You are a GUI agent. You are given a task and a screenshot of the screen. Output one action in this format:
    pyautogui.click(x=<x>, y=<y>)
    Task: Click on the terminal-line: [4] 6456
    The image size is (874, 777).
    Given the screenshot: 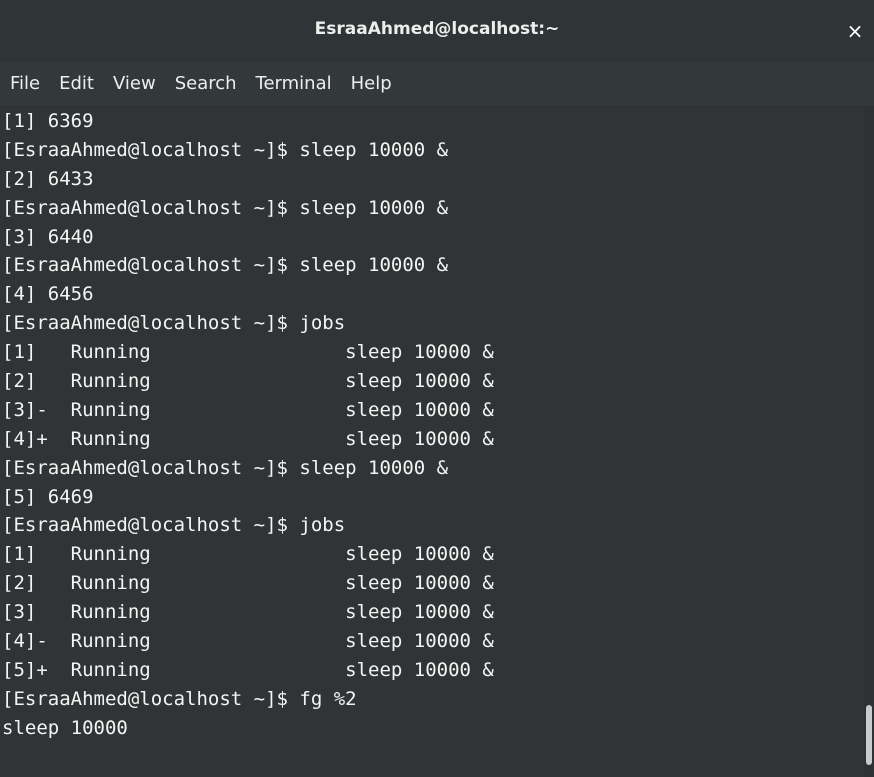 What is the action you would take?
    pyautogui.click(x=48, y=294)
    